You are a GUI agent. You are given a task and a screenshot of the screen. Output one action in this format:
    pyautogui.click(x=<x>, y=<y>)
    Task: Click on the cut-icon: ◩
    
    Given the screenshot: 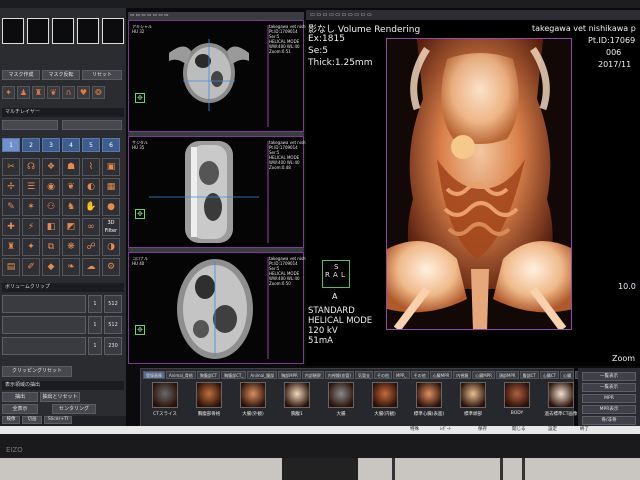 What is the action you would take?
    pyautogui.click(x=71, y=227)
    